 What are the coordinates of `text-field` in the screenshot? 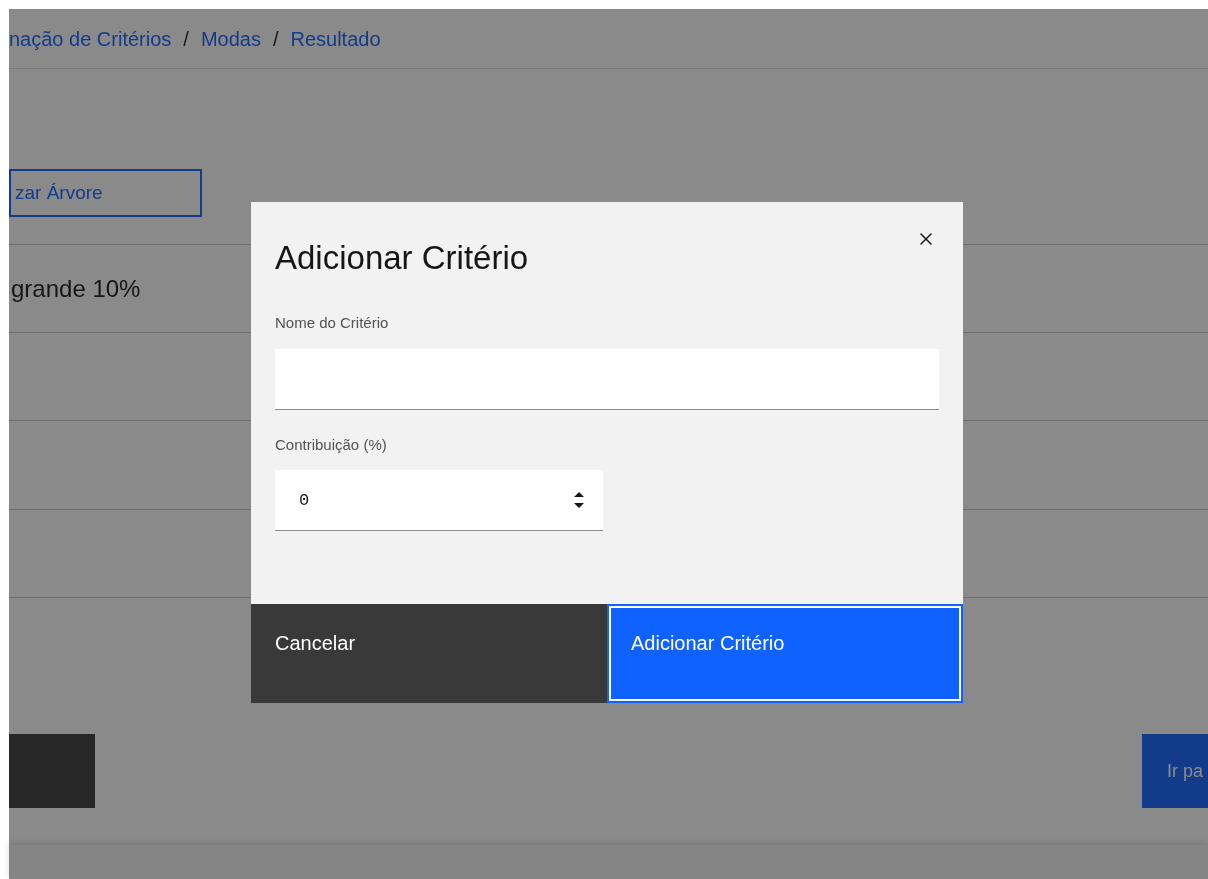 It's located at (607, 379).